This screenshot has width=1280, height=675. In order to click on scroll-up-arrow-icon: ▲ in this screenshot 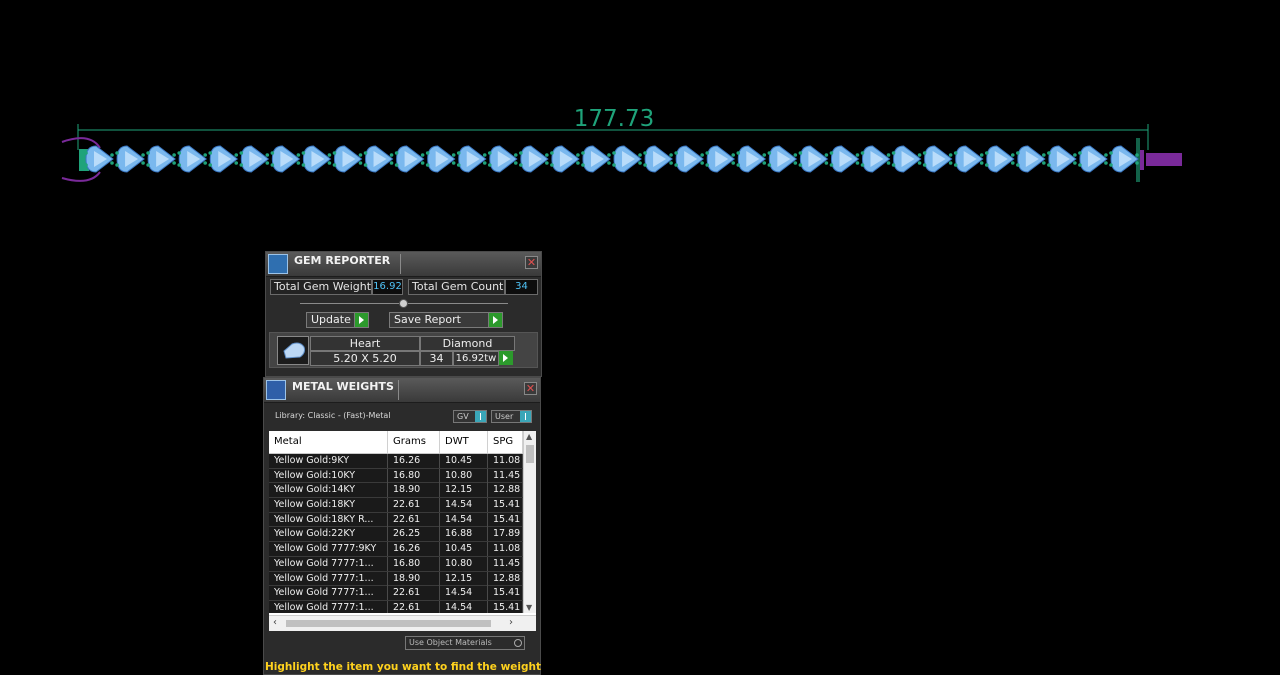, I will do `click(529, 436)`.